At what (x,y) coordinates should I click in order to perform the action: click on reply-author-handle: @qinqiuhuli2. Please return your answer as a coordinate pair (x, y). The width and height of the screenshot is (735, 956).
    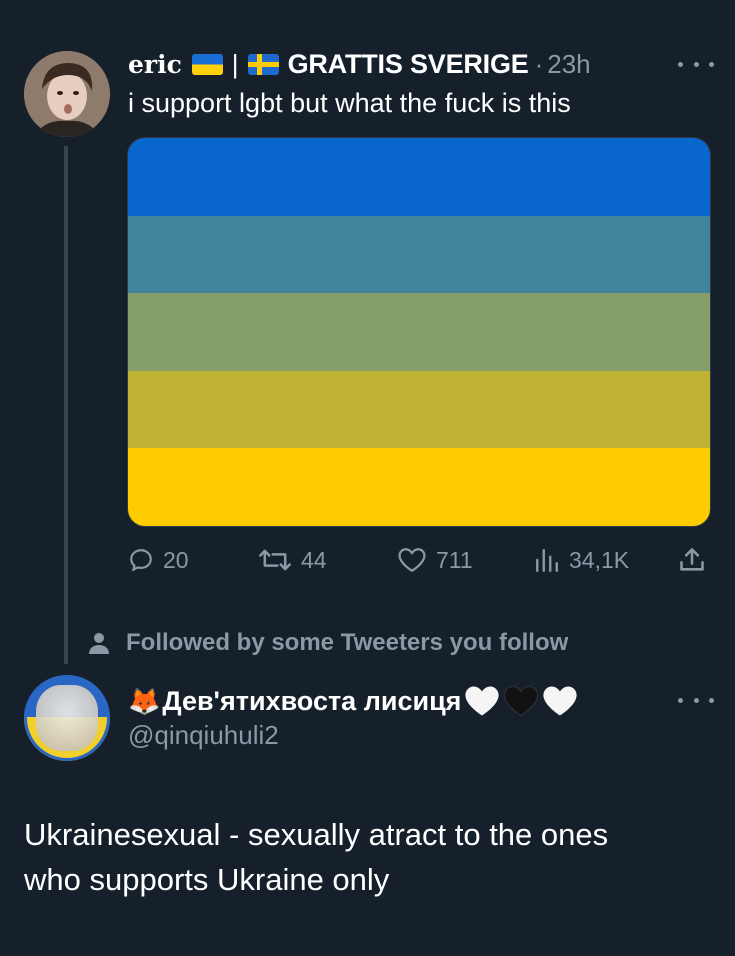
    Looking at the image, I should click on (203, 735).